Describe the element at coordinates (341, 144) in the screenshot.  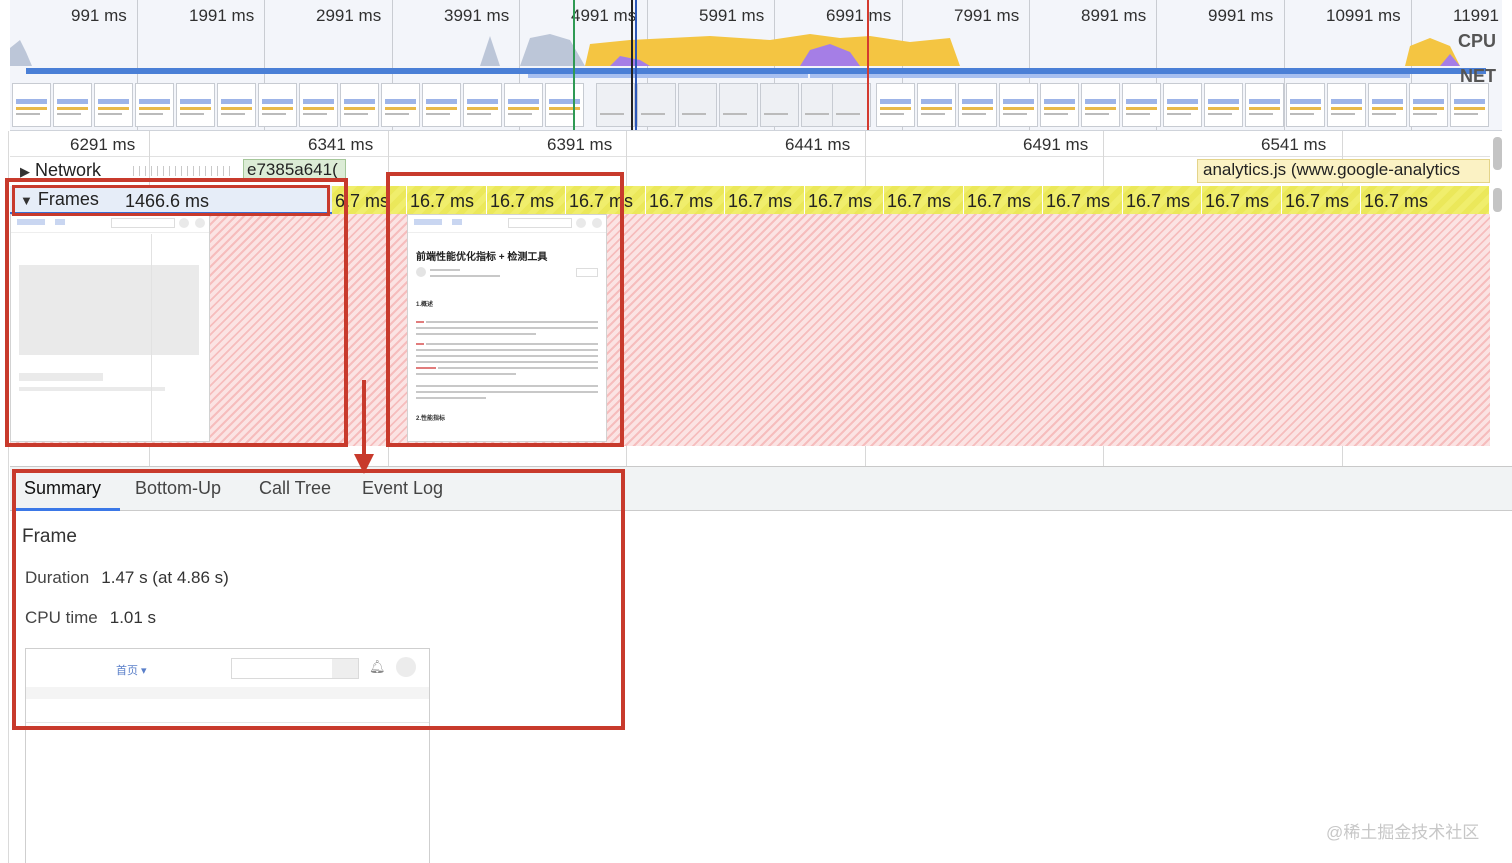
I see `ruler-label: 6341 ms` at that location.